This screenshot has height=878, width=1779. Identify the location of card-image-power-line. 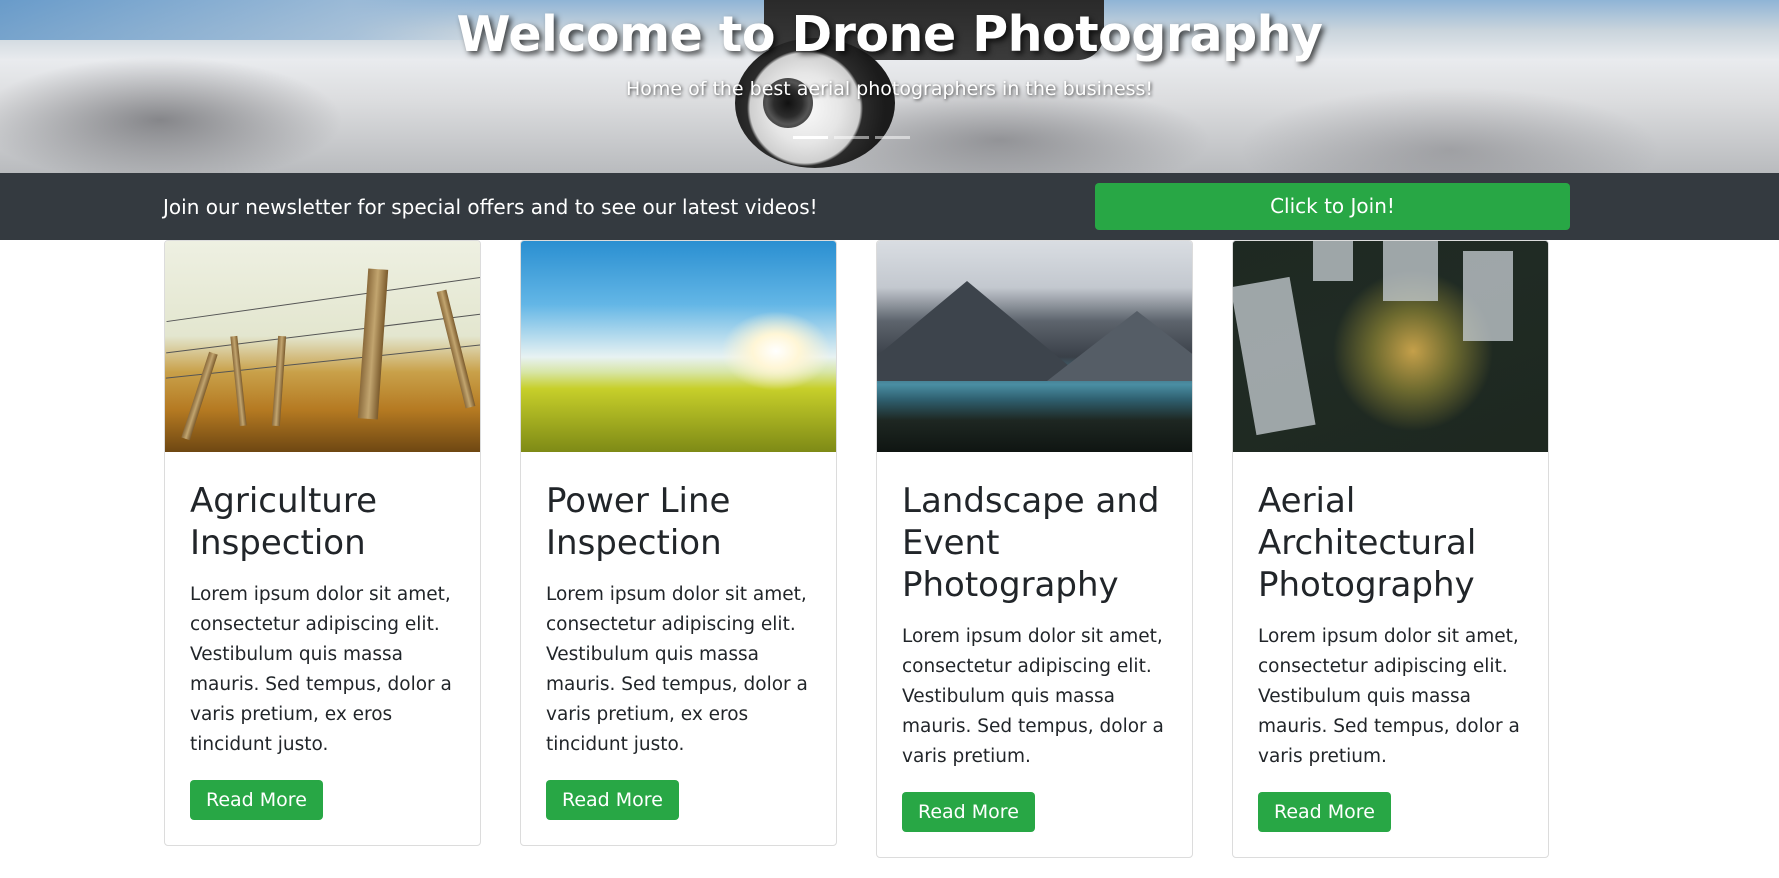
(678, 346).